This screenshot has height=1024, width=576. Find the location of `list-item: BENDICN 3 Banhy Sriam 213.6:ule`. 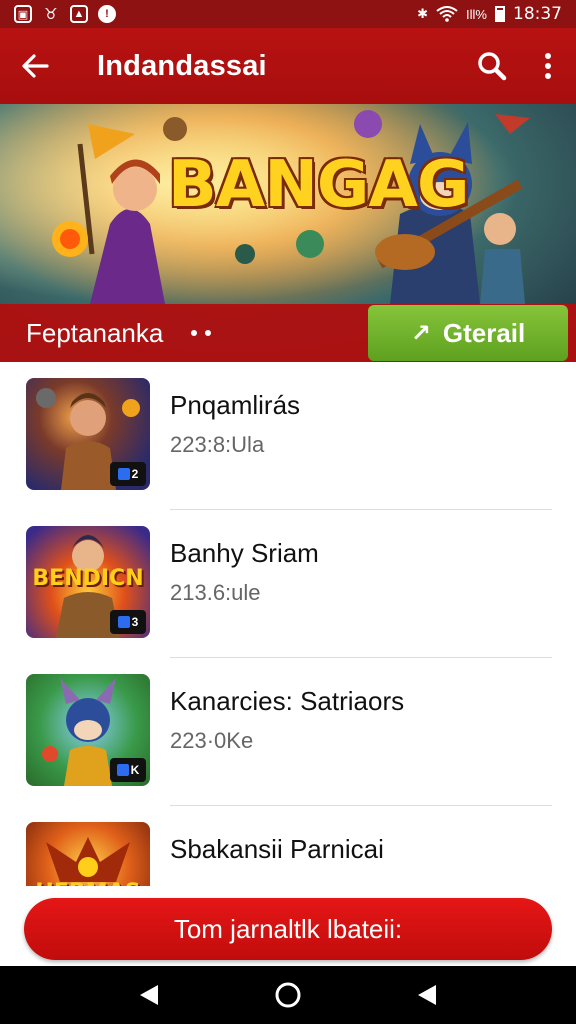

list-item: BENDICN 3 Banhy Sriam 213.6:ule is located at coordinates (288, 584).